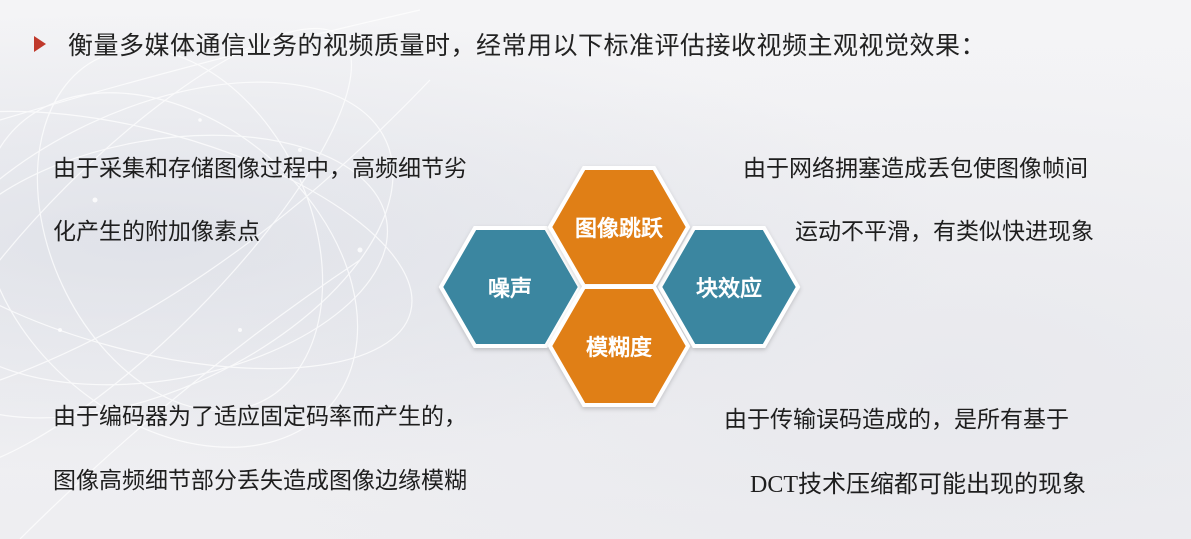 This screenshot has height=539, width=1191. I want to click on hex-block-effect: 块效应, so click(729, 287).